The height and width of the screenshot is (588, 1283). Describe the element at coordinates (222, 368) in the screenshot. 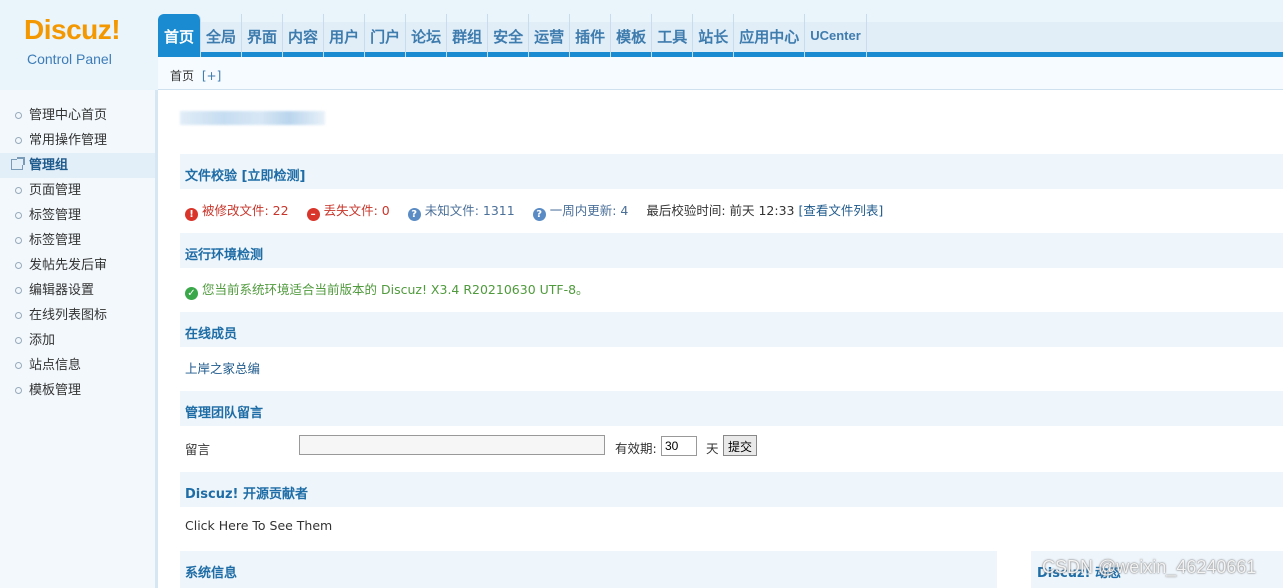

I see `online-member: 上岸之家总编` at that location.